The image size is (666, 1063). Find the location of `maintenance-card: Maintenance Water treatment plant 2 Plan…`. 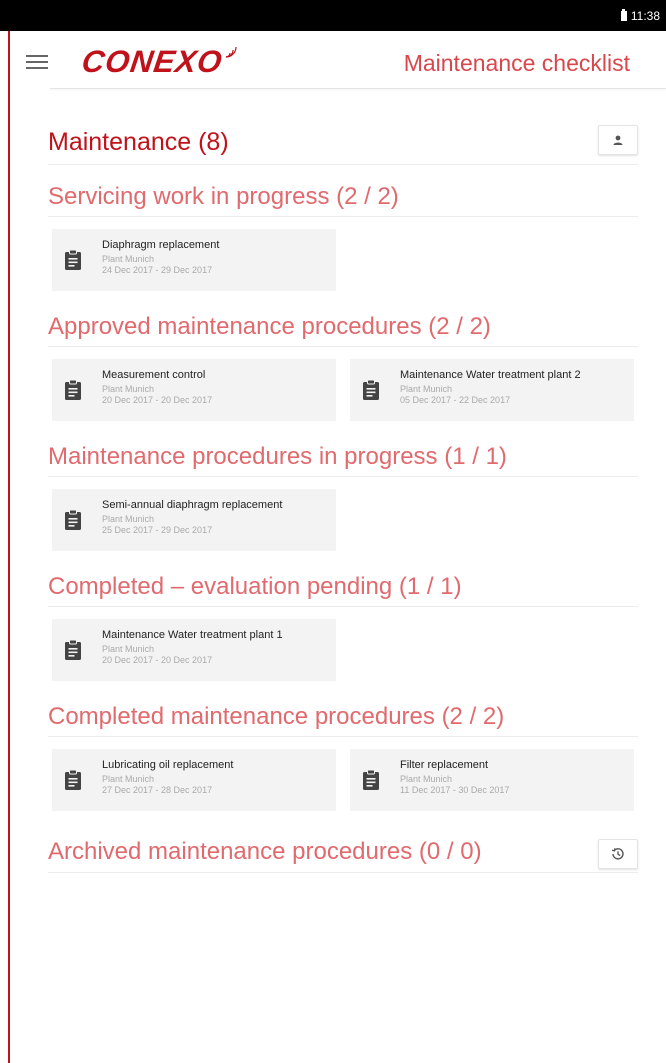

maintenance-card: Maintenance Water treatment plant 2 Plan… is located at coordinates (492, 390).